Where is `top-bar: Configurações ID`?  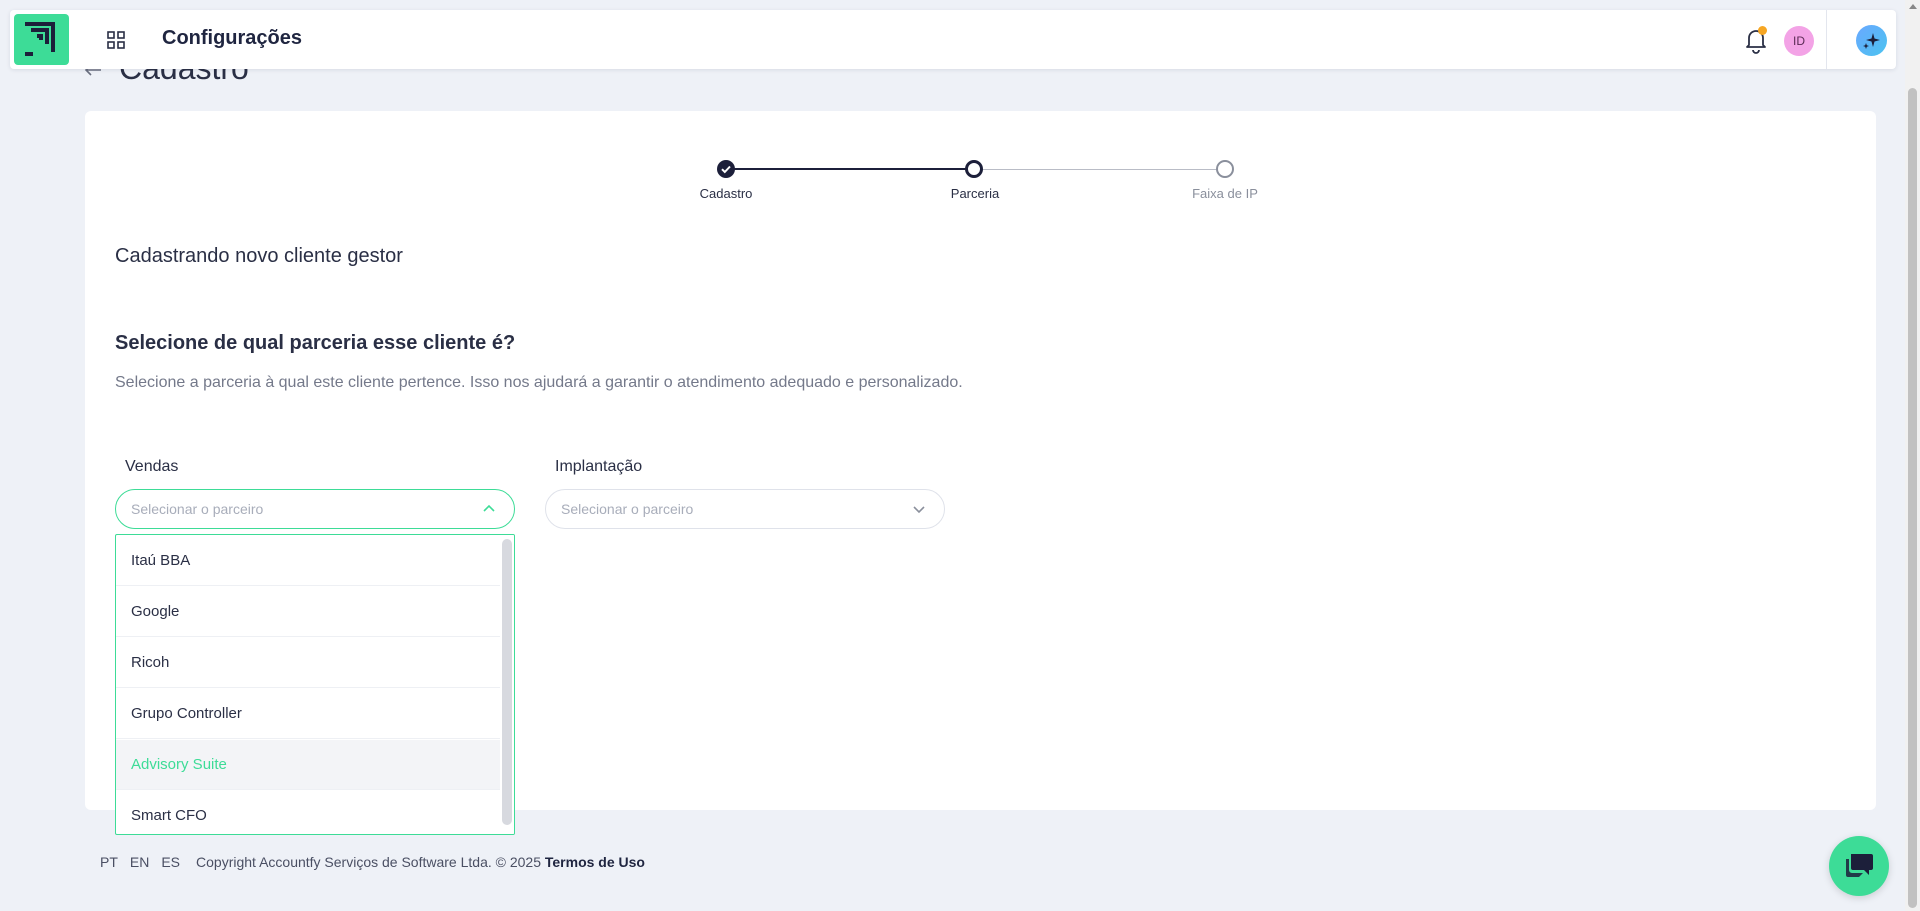 top-bar: Configurações ID is located at coordinates (953, 39).